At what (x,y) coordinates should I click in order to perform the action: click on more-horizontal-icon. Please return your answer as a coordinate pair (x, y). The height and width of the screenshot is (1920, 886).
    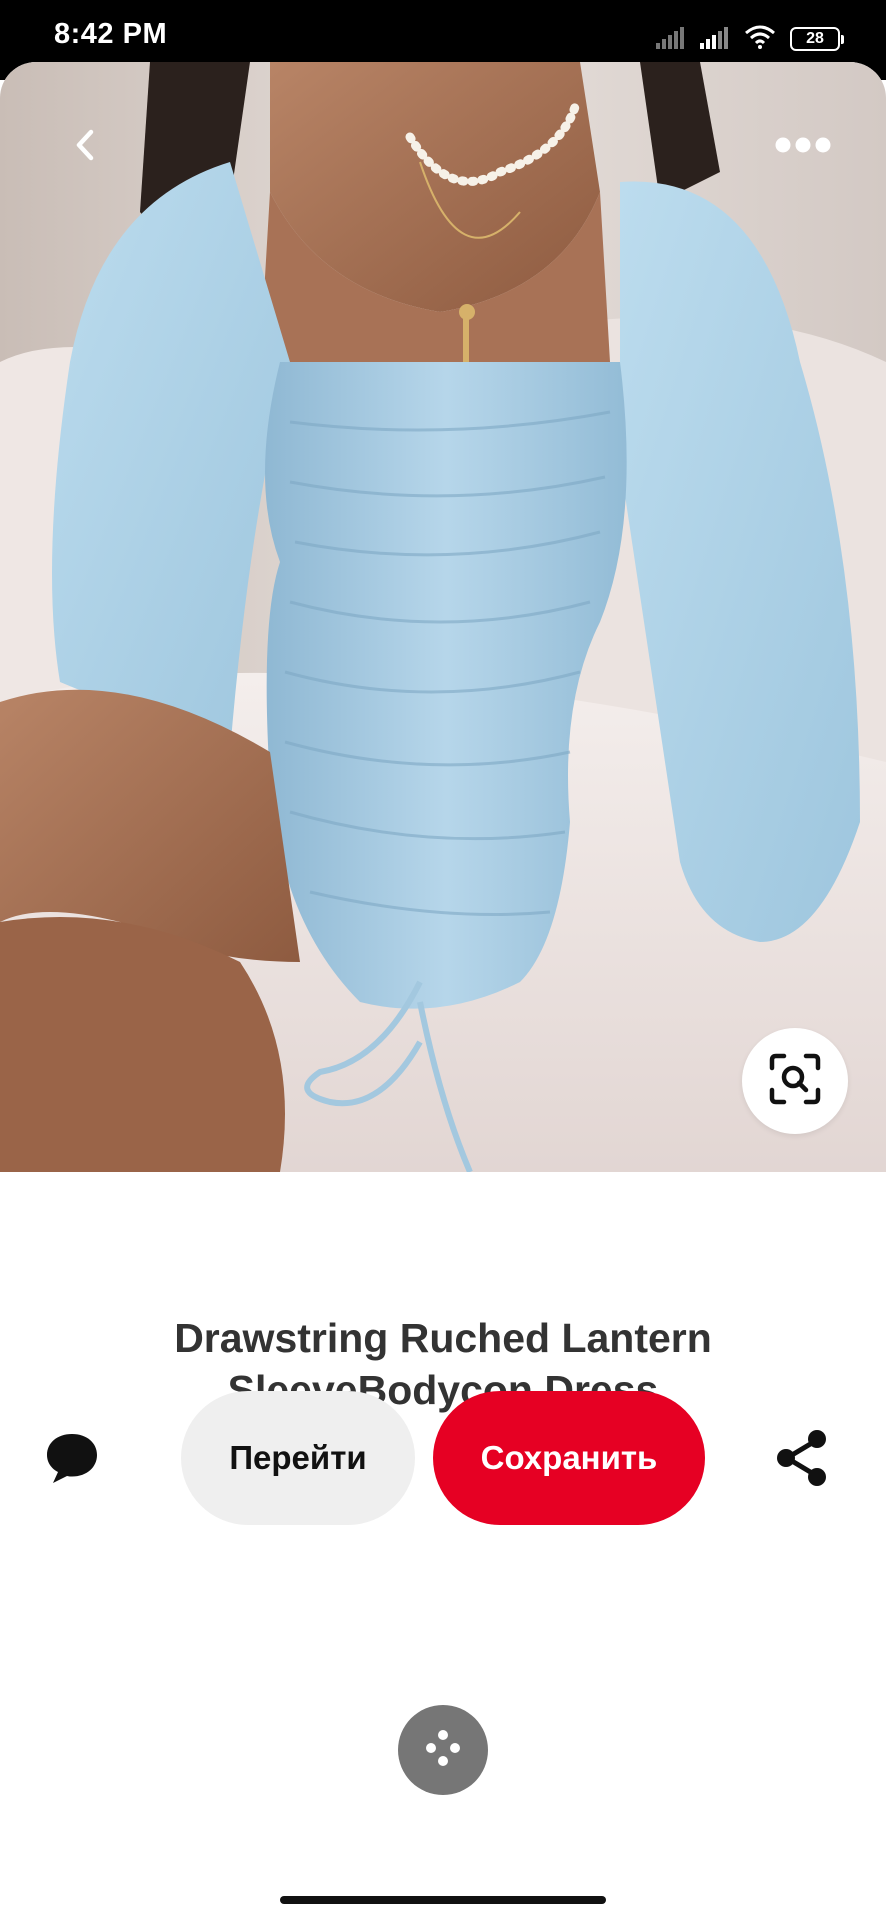
    Looking at the image, I should click on (803, 147).